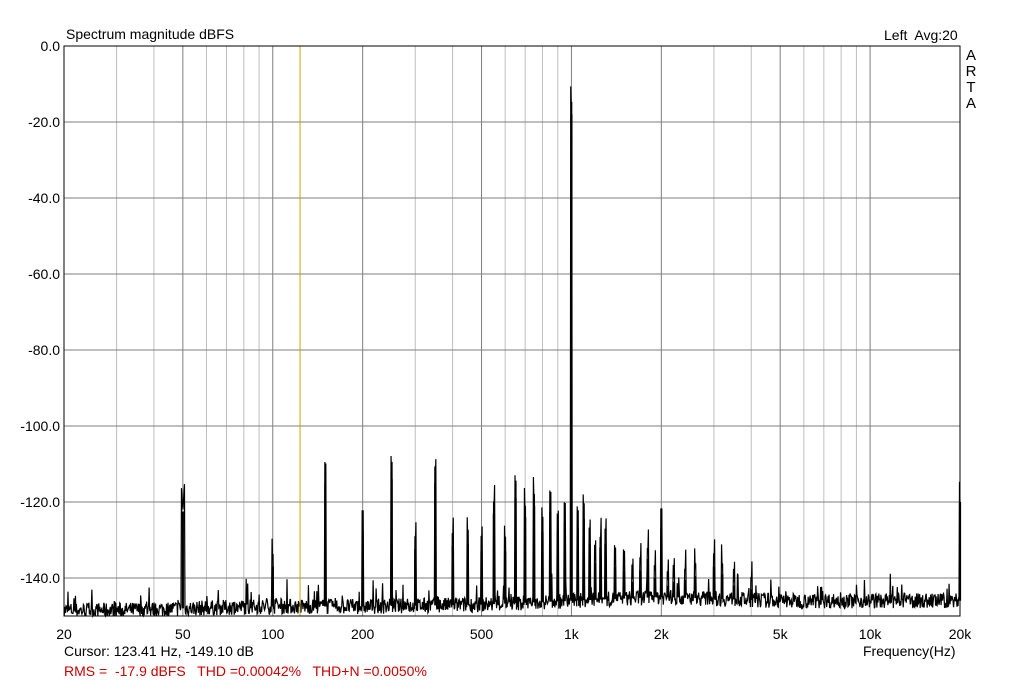 This screenshot has width=1024, height=680. I want to click on x-tick-label: 2k, so click(662, 634).